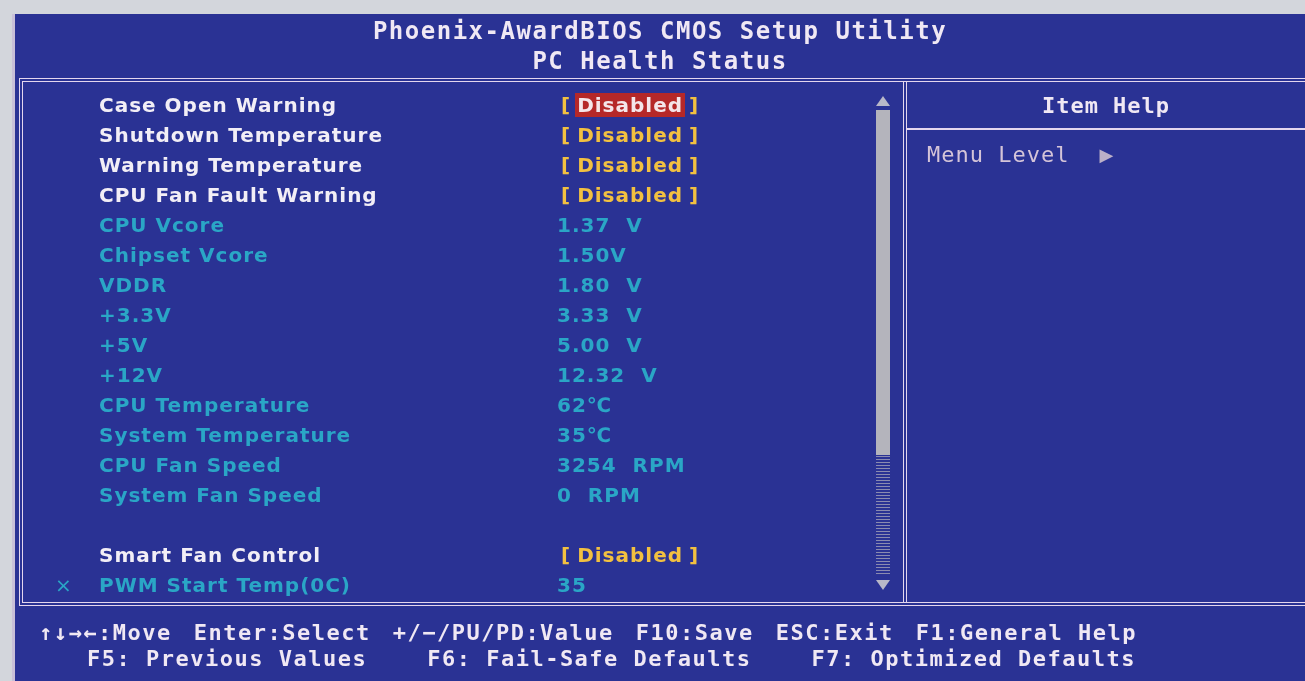  I want to click on reading-value: 35, so click(572, 585).